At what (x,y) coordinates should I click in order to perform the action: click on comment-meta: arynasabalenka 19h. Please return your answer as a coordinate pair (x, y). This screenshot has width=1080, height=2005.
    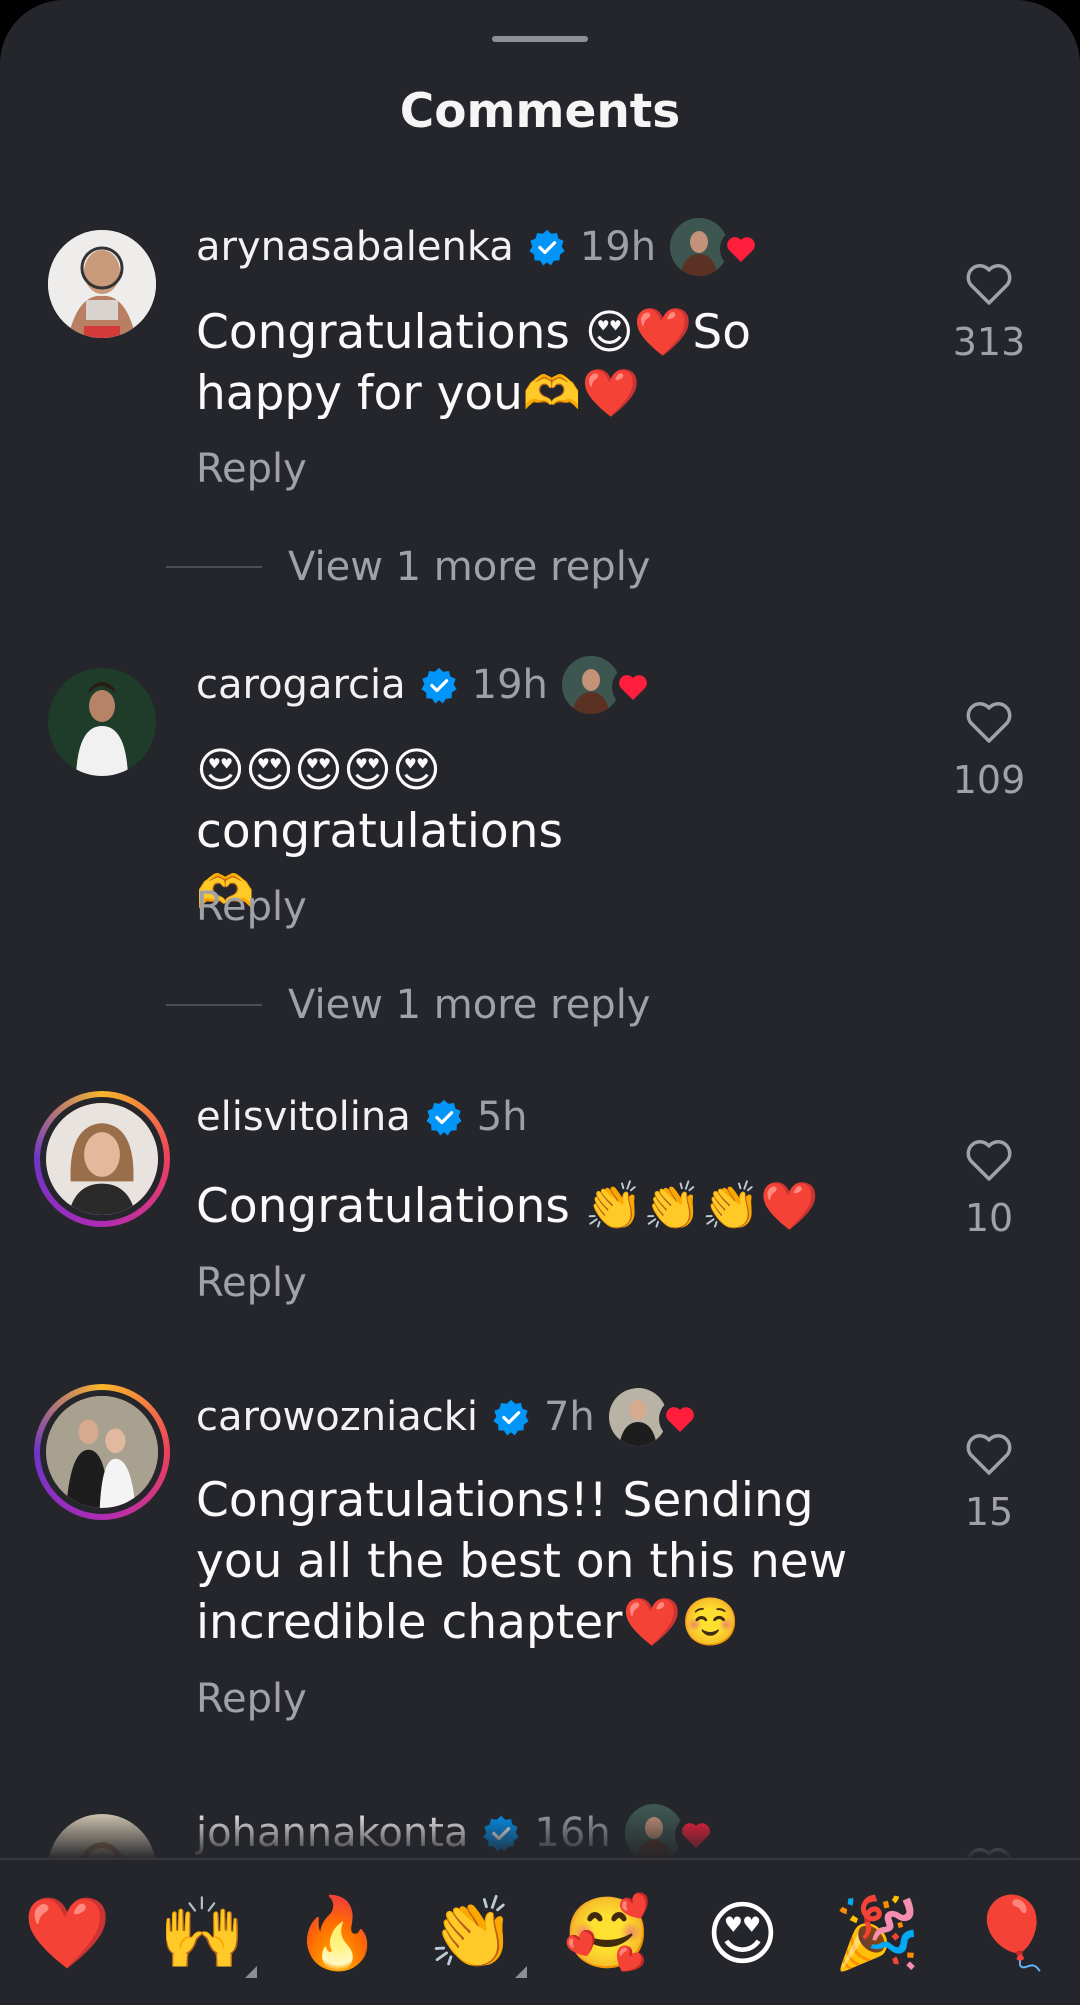
    Looking at the image, I should click on (479, 247).